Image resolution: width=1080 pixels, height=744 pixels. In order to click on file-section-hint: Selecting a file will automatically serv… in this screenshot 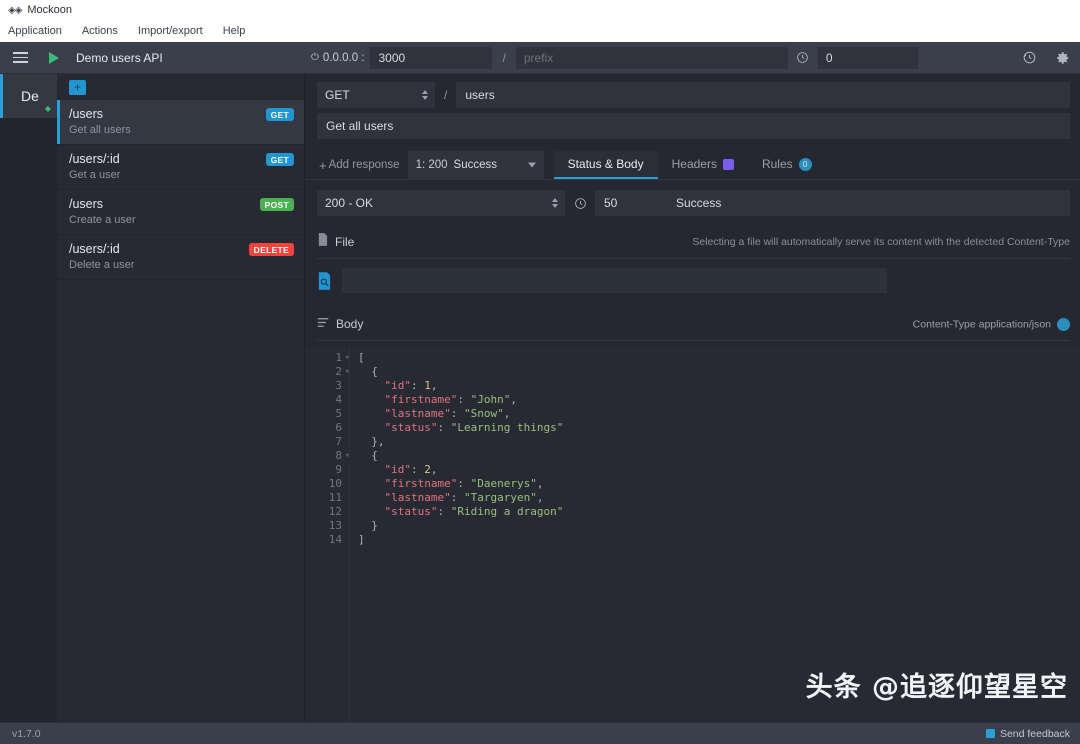, I will do `click(881, 242)`.